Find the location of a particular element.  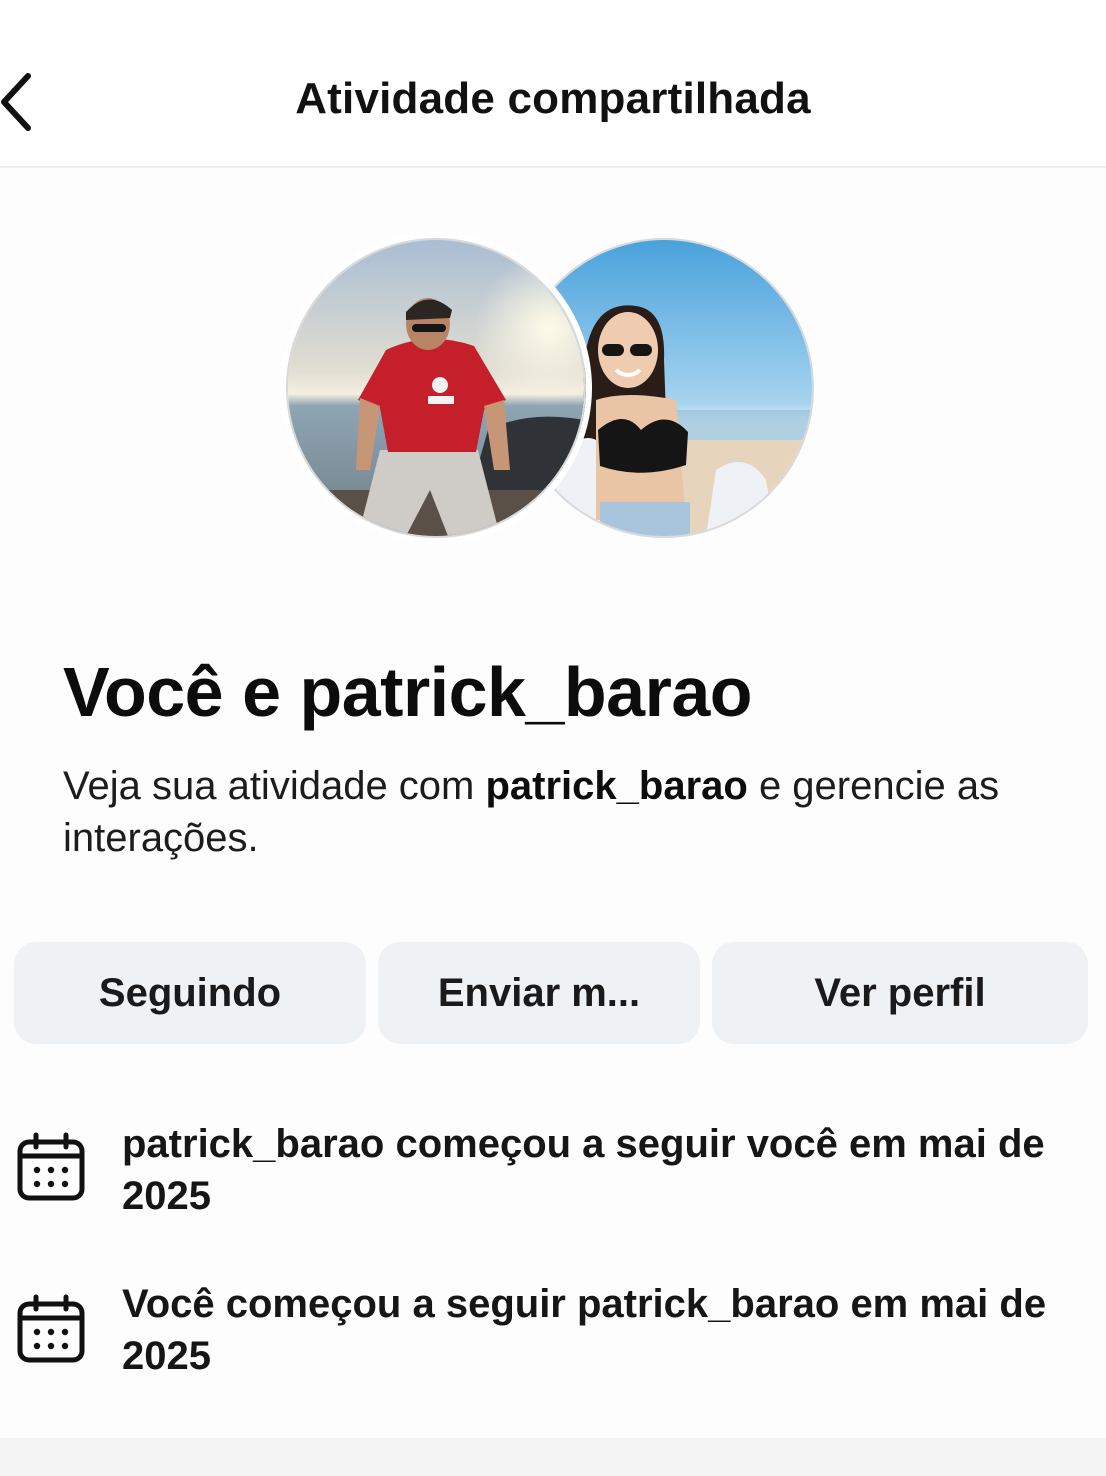

bottom-divider is located at coordinates (553, 1457).